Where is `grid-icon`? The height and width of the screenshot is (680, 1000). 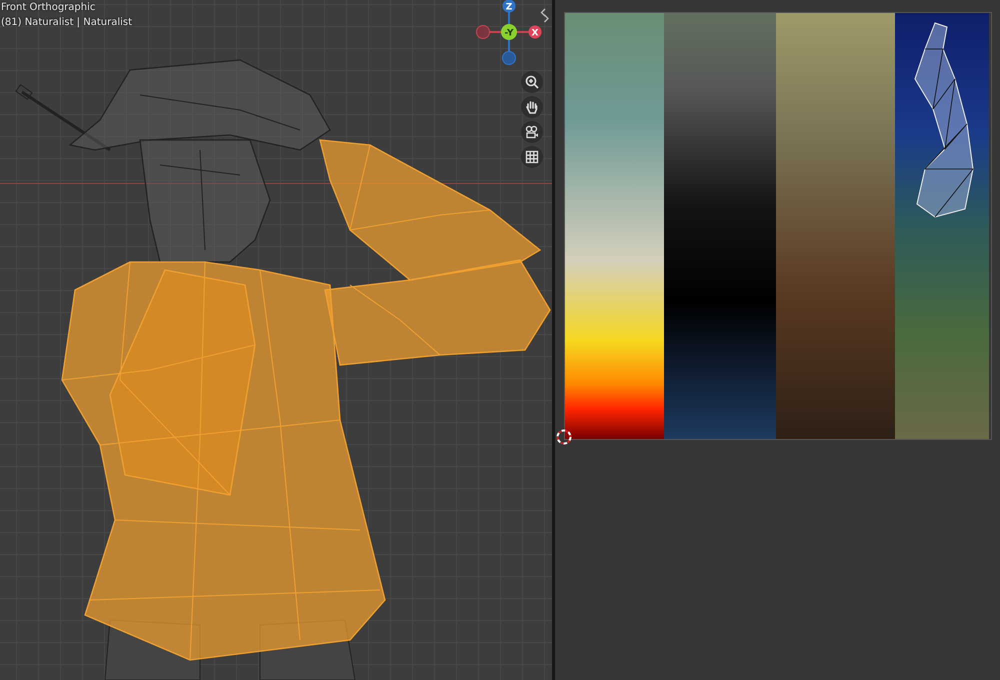
grid-icon is located at coordinates (532, 157).